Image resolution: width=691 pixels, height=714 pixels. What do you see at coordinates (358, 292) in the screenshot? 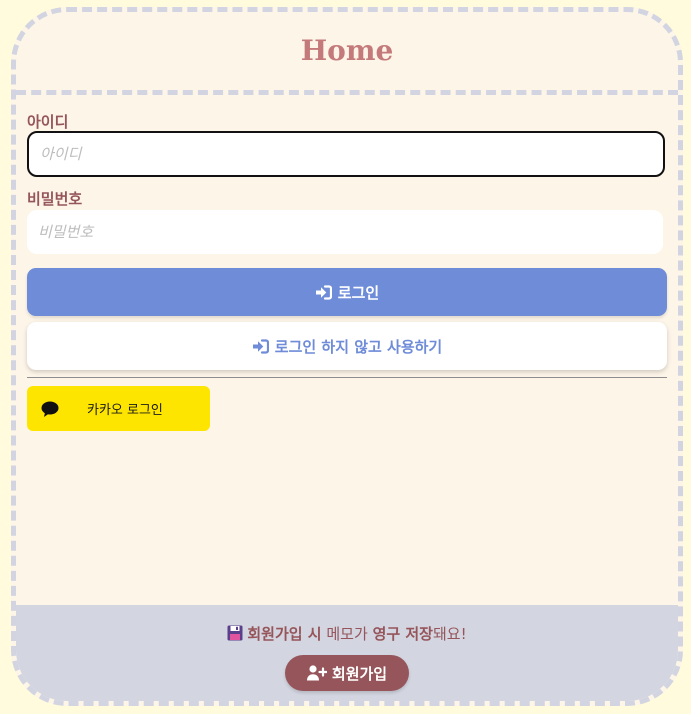
I see `login-button-label: 로그인` at bounding box center [358, 292].